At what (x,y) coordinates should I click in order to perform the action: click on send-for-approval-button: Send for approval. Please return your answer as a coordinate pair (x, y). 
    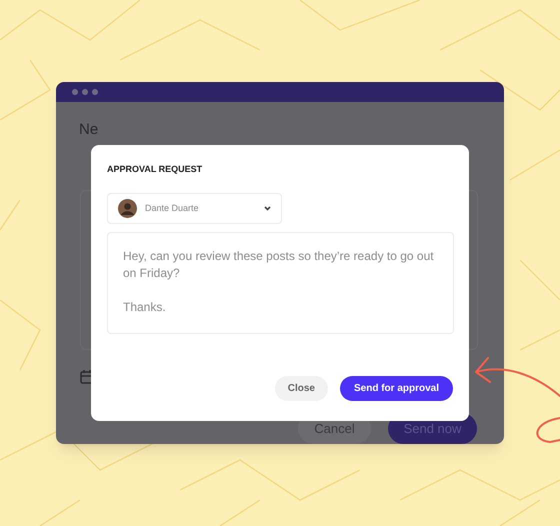
    Looking at the image, I should click on (396, 388).